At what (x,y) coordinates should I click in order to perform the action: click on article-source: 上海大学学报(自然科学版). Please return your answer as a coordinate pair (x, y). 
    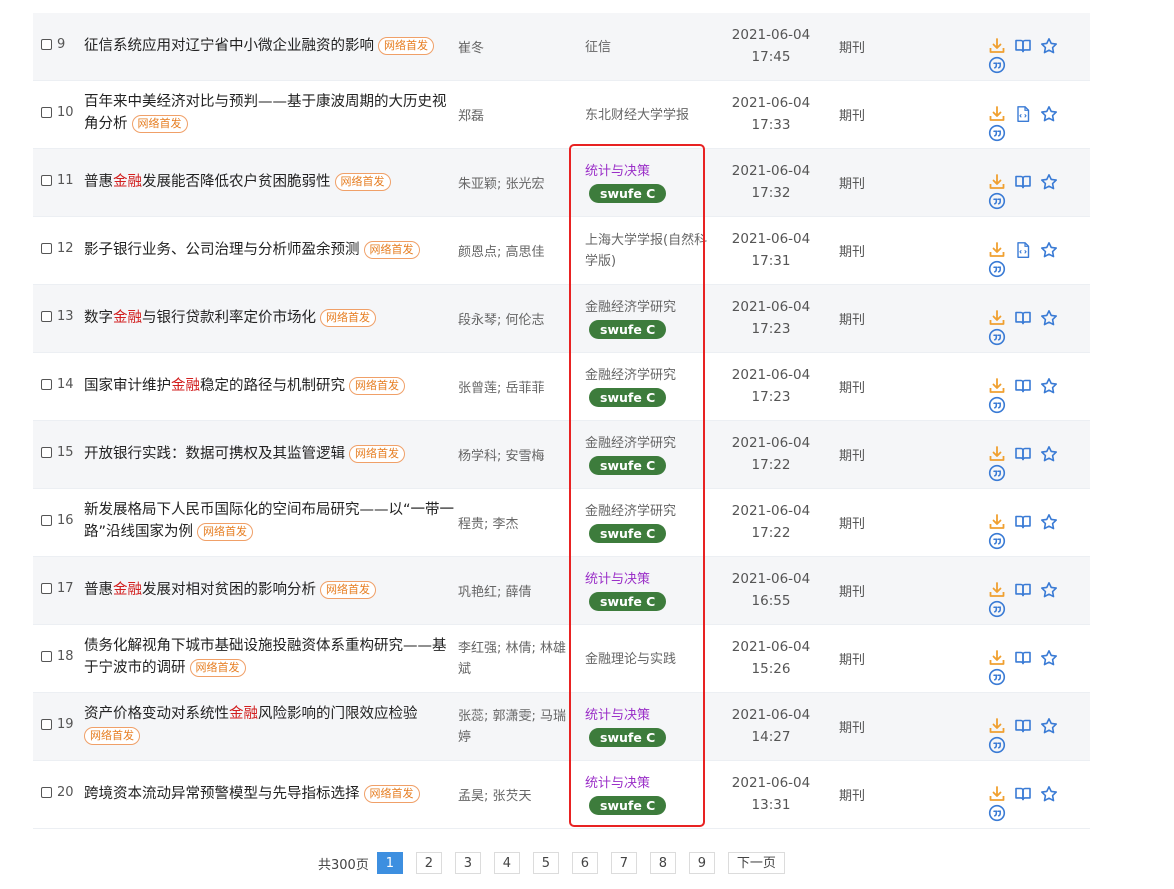
    Looking at the image, I should click on (650, 251).